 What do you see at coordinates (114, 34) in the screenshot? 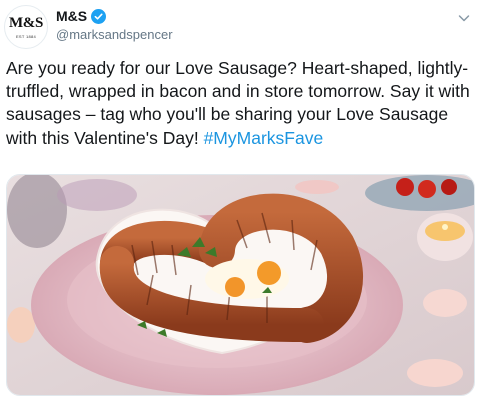
I see `handle: @marksandspencer` at bounding box center [114, 34].